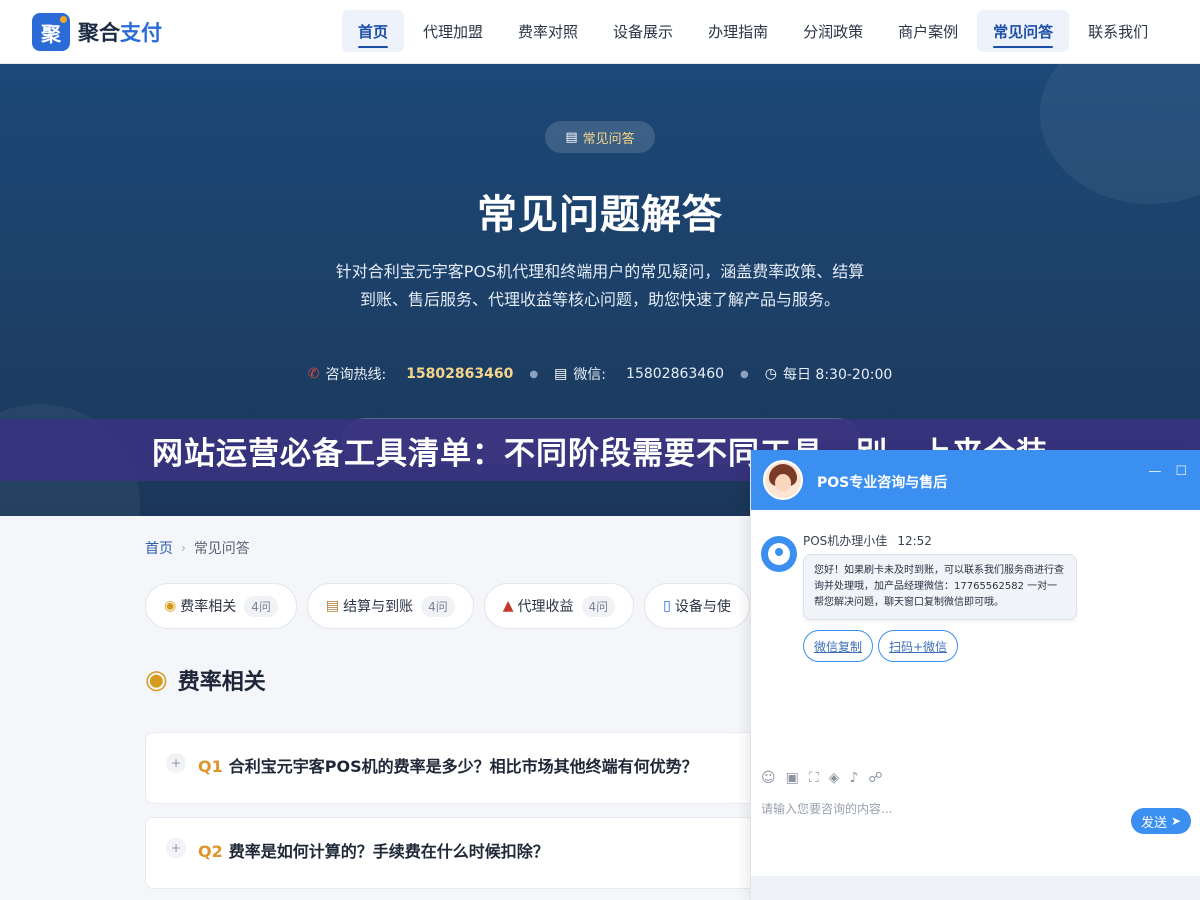  I want to click on category-label: 代理收益, so click(545, 607).